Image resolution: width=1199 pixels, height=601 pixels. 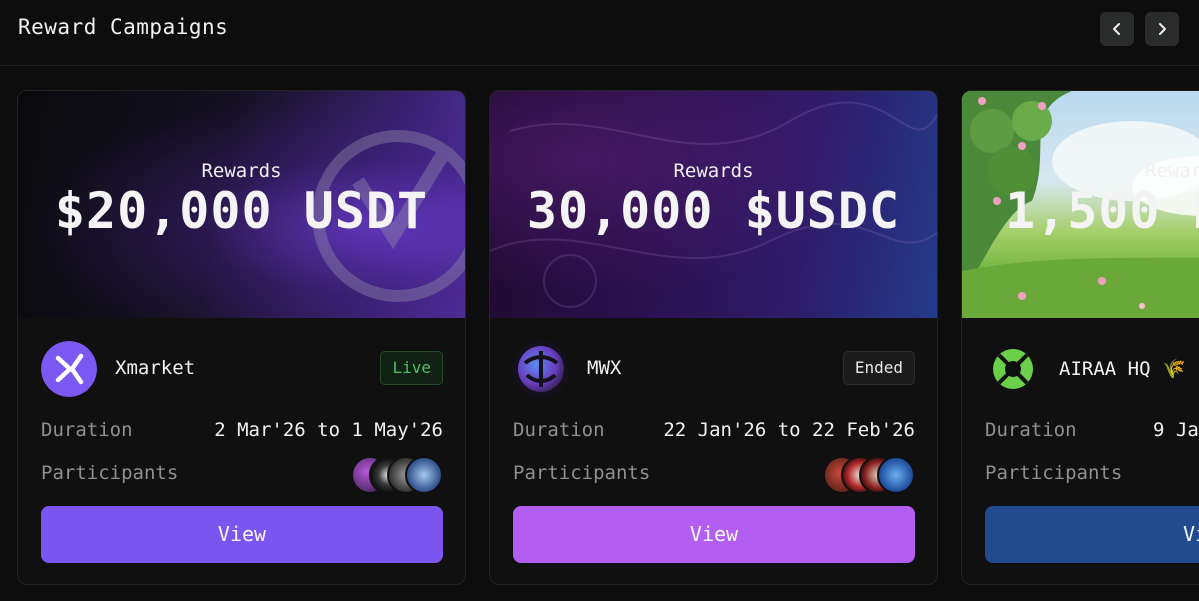 I want to click on project-name: AIRAA HQ 🌾, so click(x=1122, y=369).